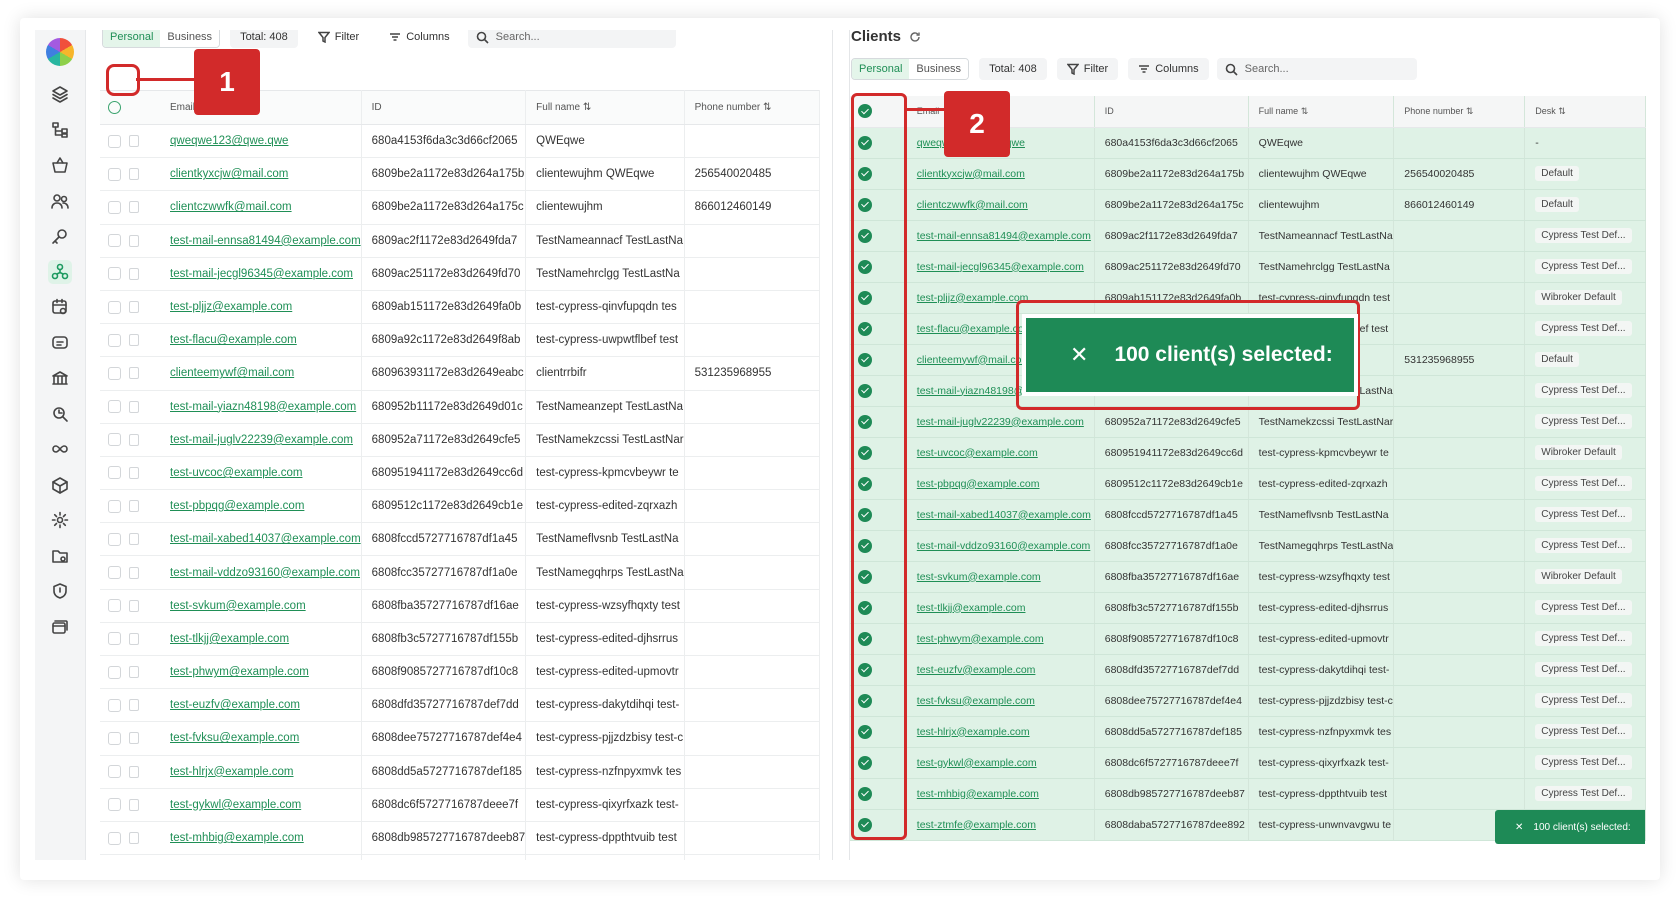 The image size is (1680, 898). I want to click on email-link: test-ztmfe@example.com, so click(976, 825).